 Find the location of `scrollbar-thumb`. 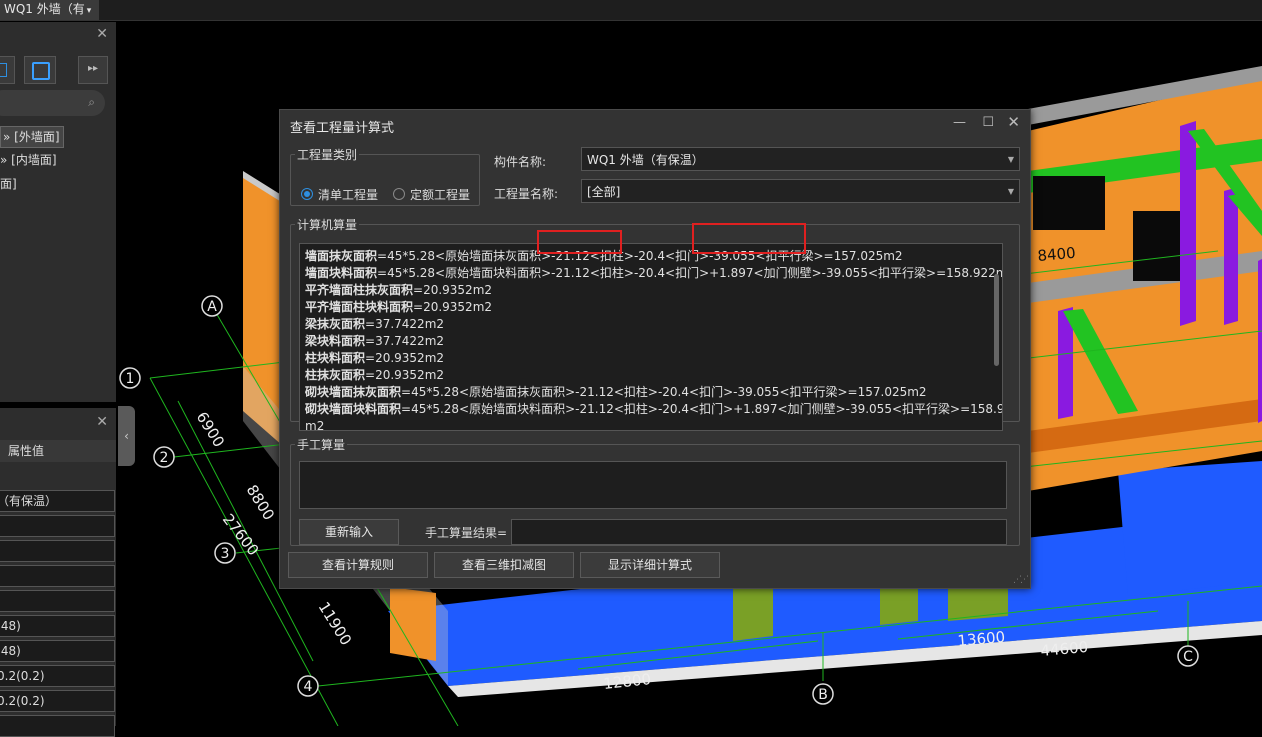

scrollbar-thumb is located at coordinates (996, 320).